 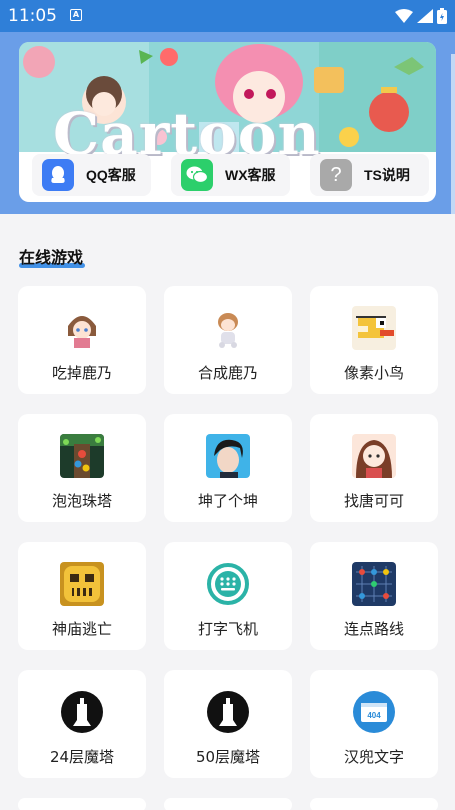 What do you see at coordinates (82, 757) in the screenshot?
I see `game-label: 24层魔塔` at bounding box center [82, 757].